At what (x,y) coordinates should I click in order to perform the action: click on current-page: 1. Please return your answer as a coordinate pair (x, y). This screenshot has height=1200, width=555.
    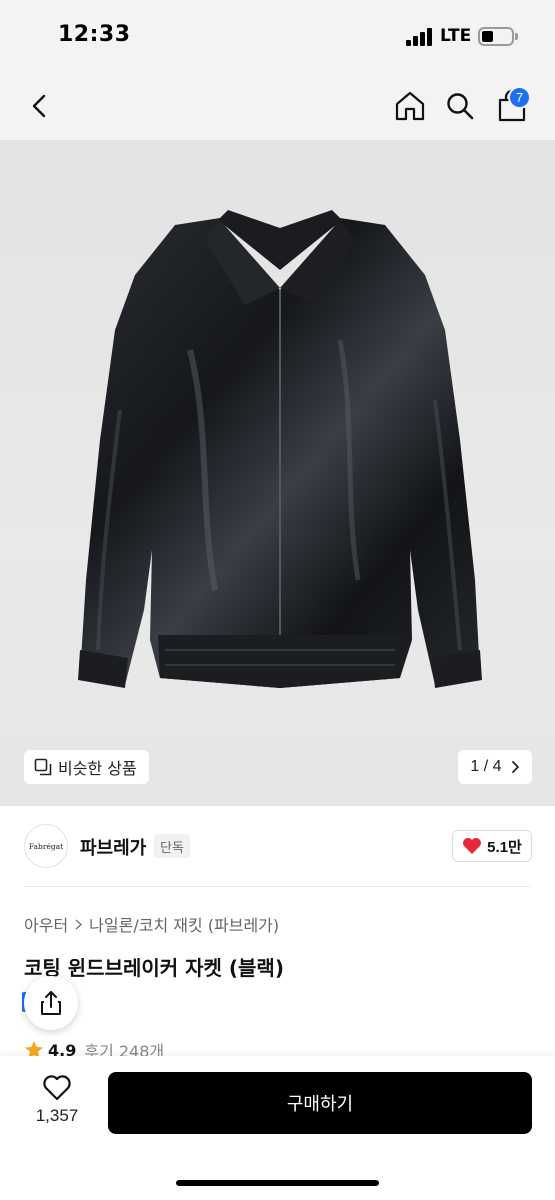
    Looking at the image, I should click on (475, 766).